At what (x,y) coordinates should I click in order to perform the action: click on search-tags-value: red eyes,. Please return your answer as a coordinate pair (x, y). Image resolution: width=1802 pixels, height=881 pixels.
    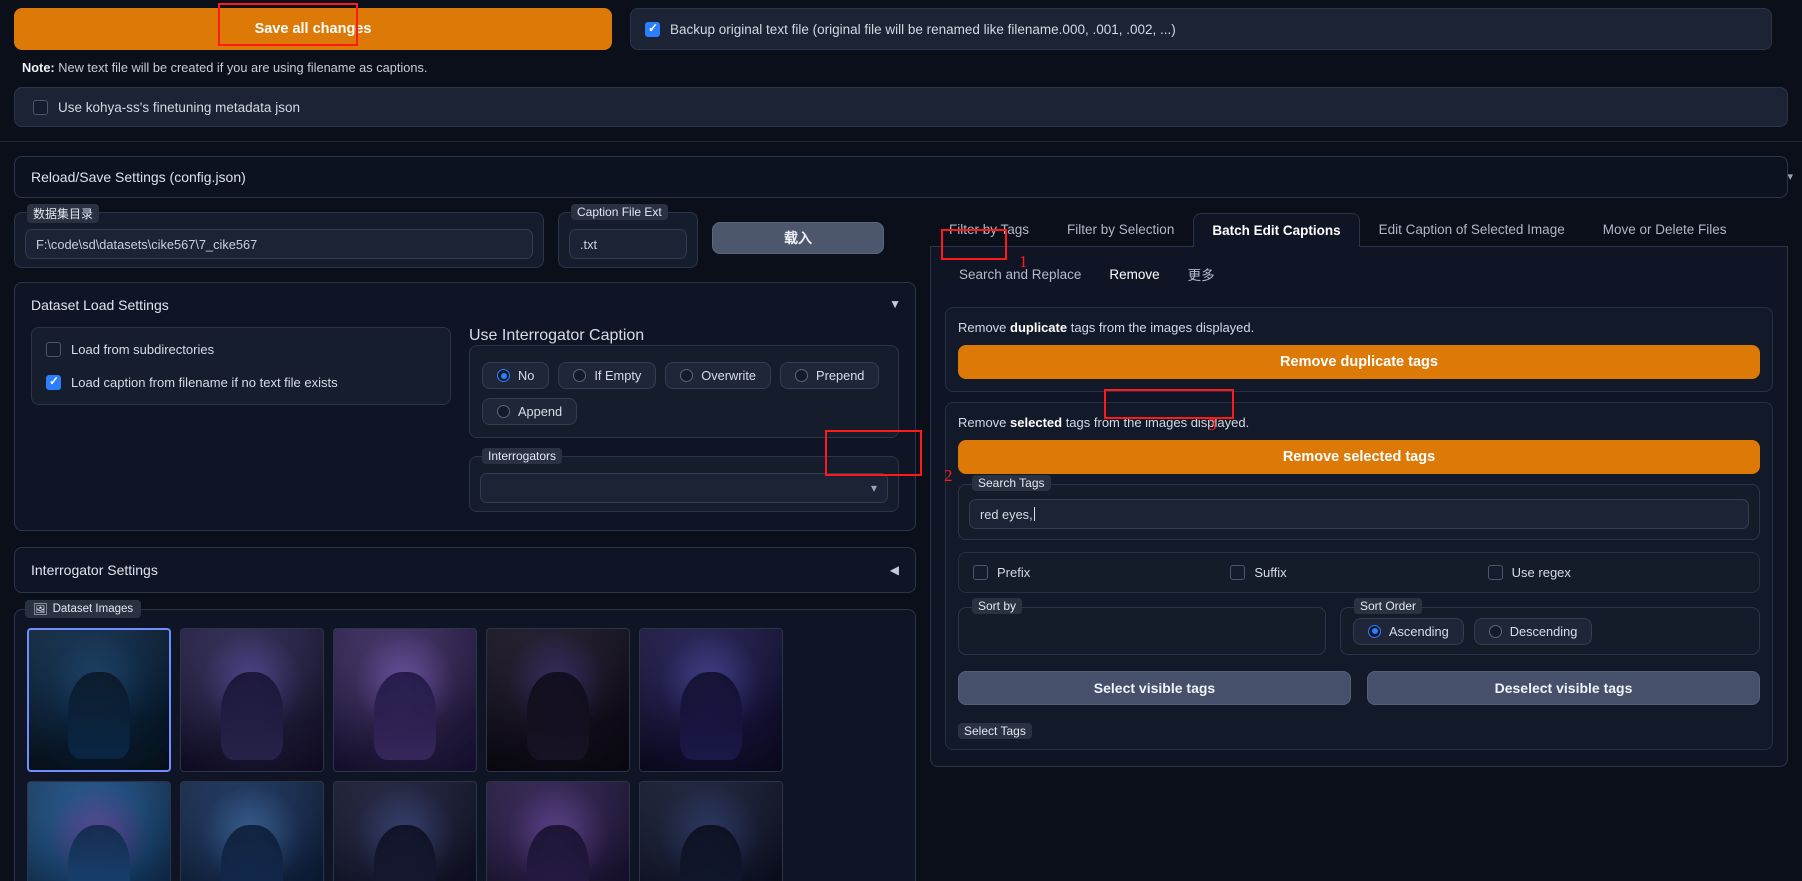
    Looking at the image, I should click on (1006, 514).